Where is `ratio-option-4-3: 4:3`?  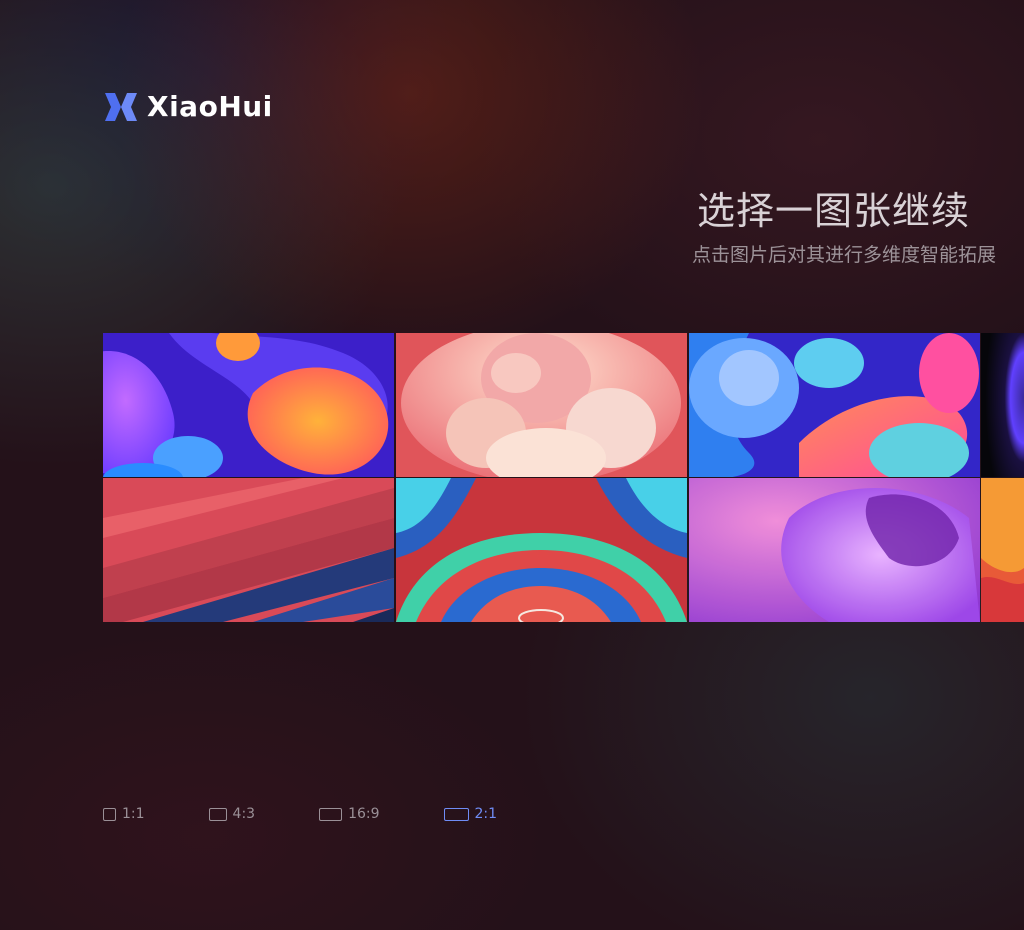 ratio-option-4-3: 4:3 is located at coordinates (232, 814).